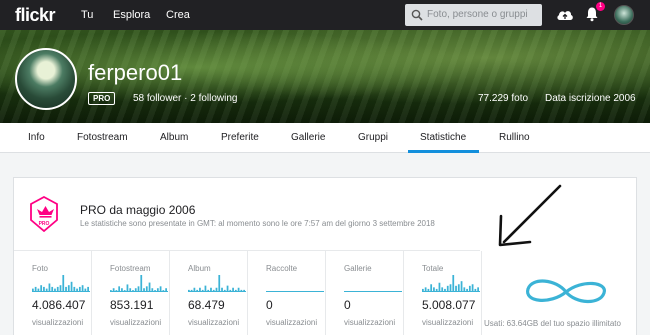  I want to click on stat-value-foto: 4.086.407, so click(59, 305).